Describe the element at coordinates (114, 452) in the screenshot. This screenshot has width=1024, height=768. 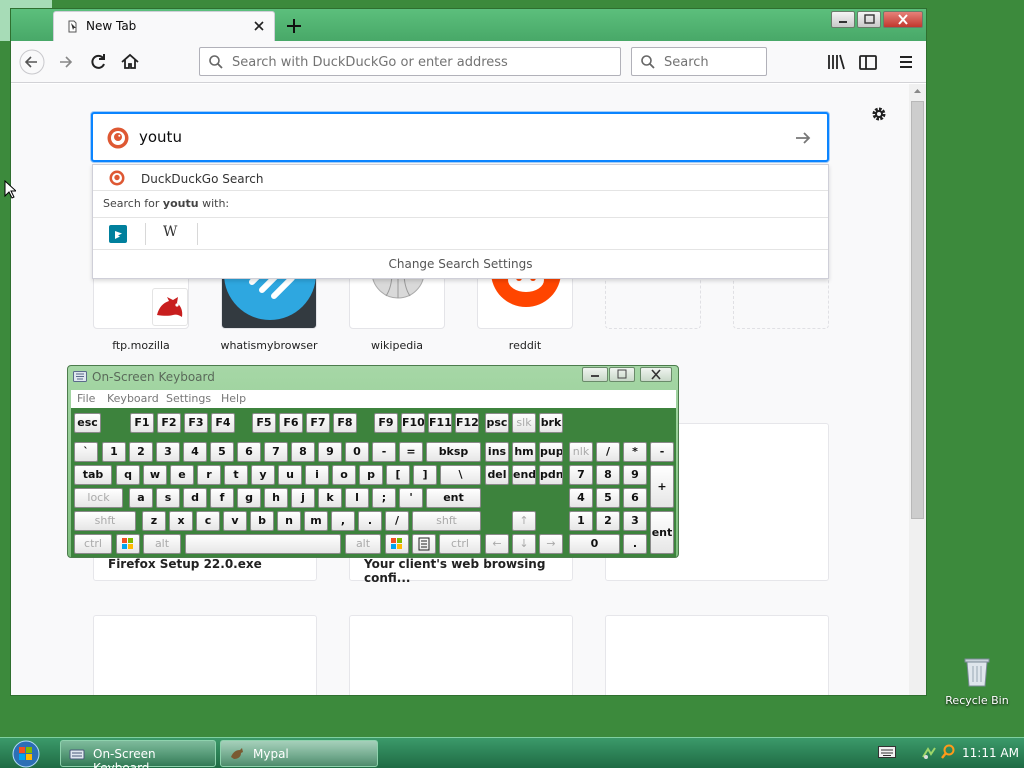
I see `key-1: 1` at that location.